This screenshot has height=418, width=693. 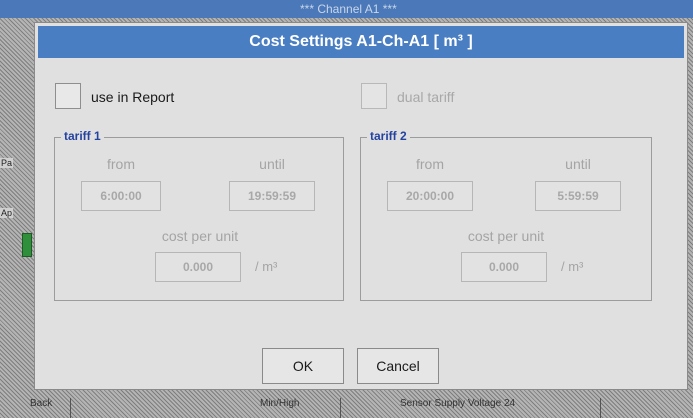 I want to click on tariff-1-until-field: 19:59:59, so click(x=272, y=196).